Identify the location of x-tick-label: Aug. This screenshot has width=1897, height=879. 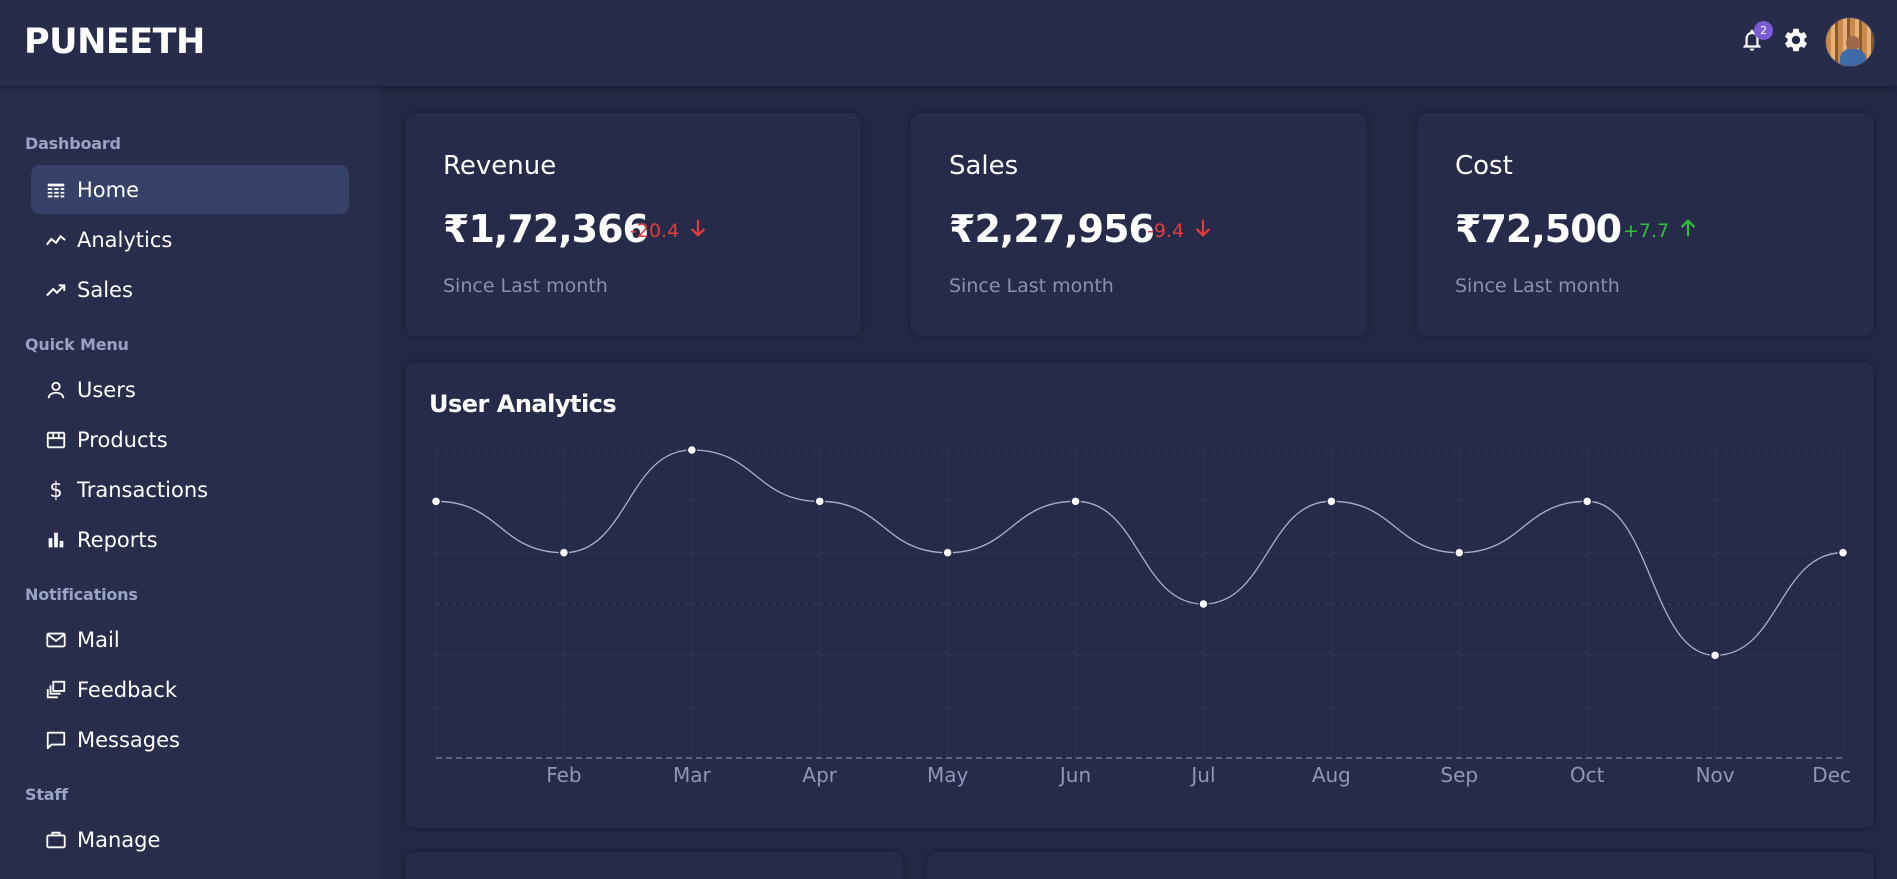
(1331, 775).